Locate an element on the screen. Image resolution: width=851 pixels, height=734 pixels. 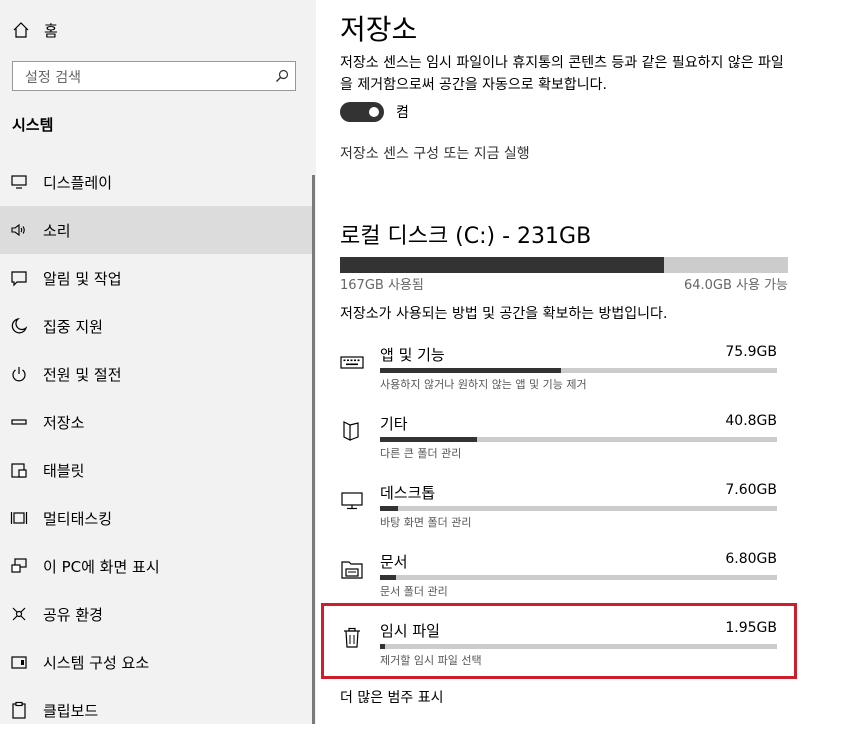
drive-usage-fill is located at coordinates (502, 265).